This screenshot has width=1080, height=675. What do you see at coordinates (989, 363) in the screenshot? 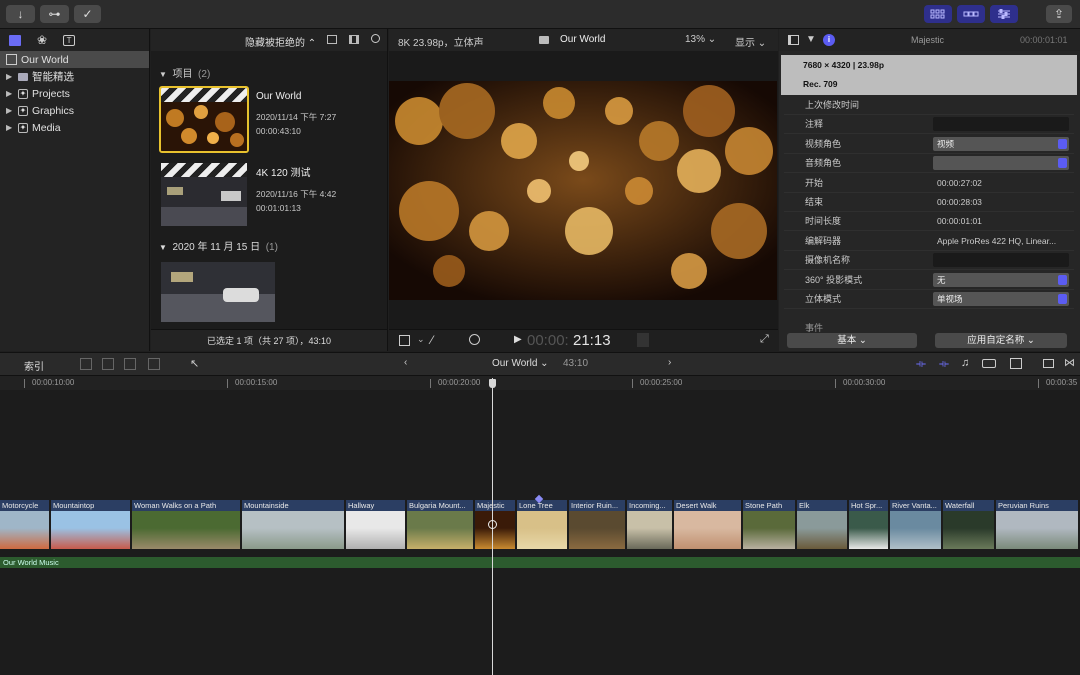
I see `solo-icon` at bounding box center [989, 363].